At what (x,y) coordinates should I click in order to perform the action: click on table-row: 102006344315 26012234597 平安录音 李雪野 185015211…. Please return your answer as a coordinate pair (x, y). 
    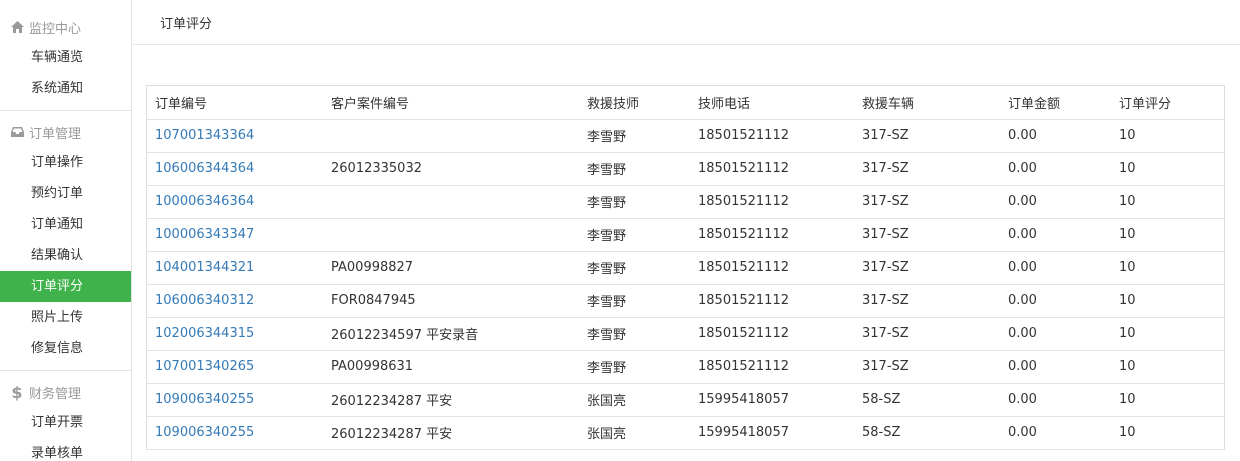
    Looking at the image, I should click on (685, 334).